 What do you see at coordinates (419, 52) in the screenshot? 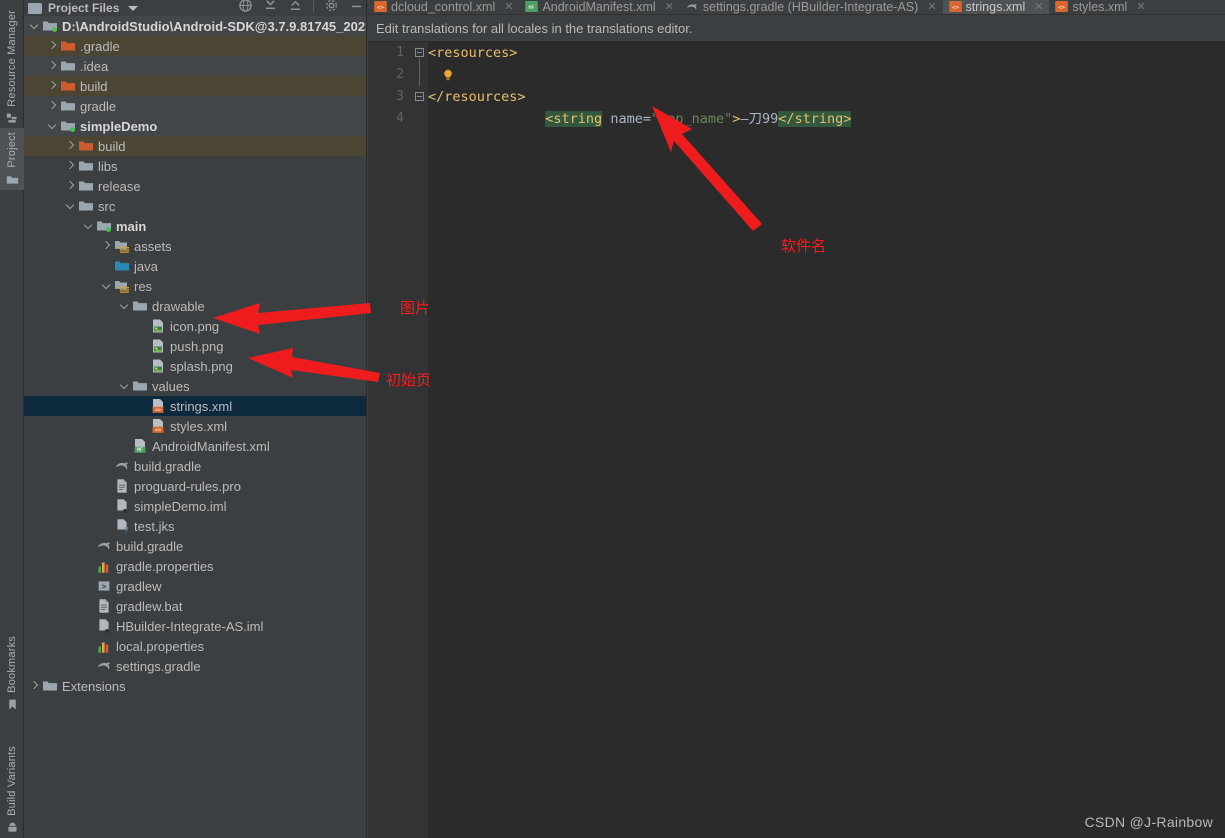
I see `fold-marker-open` at bounding box center [419, 52].